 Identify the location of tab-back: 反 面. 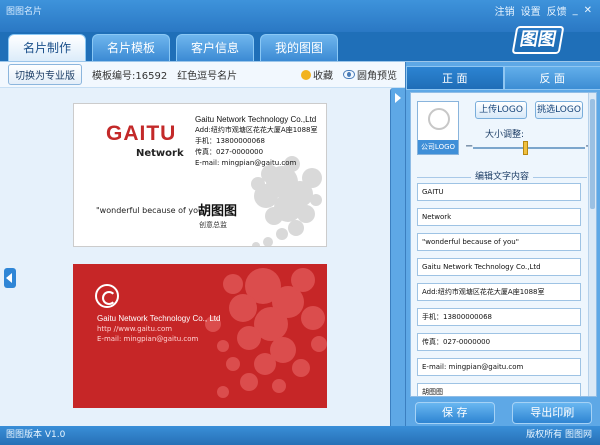
(551, 78).